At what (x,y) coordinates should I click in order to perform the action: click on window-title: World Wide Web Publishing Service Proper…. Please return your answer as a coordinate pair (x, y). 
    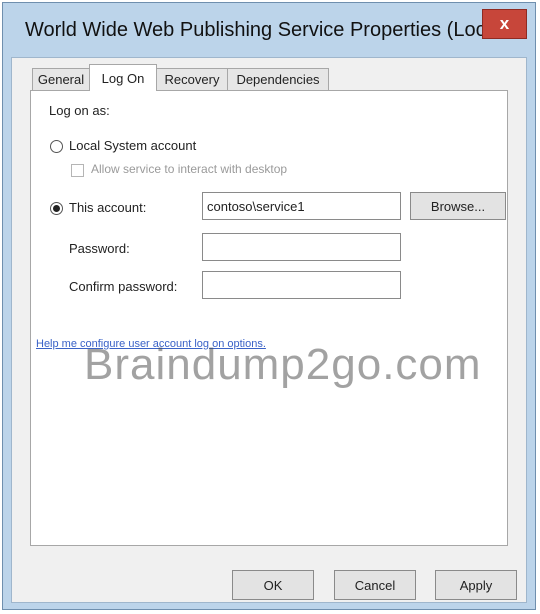
    Looking at the image, I should click on (274, 30).